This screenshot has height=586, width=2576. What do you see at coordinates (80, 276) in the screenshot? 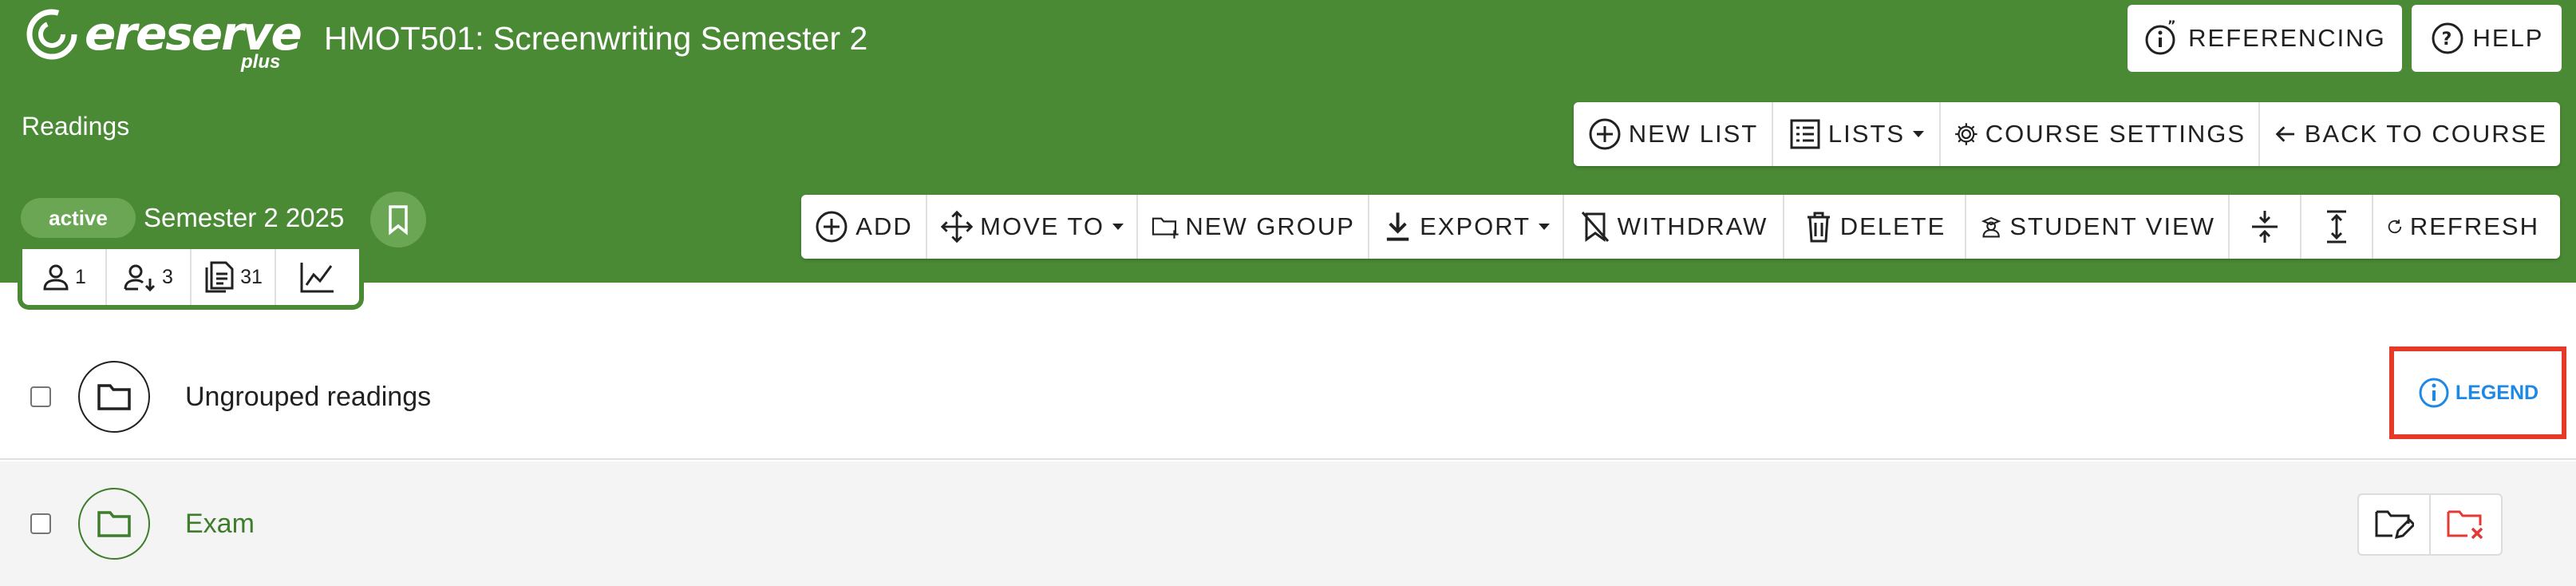
I see `owners-count: 1` at bounding box center [80, 276].